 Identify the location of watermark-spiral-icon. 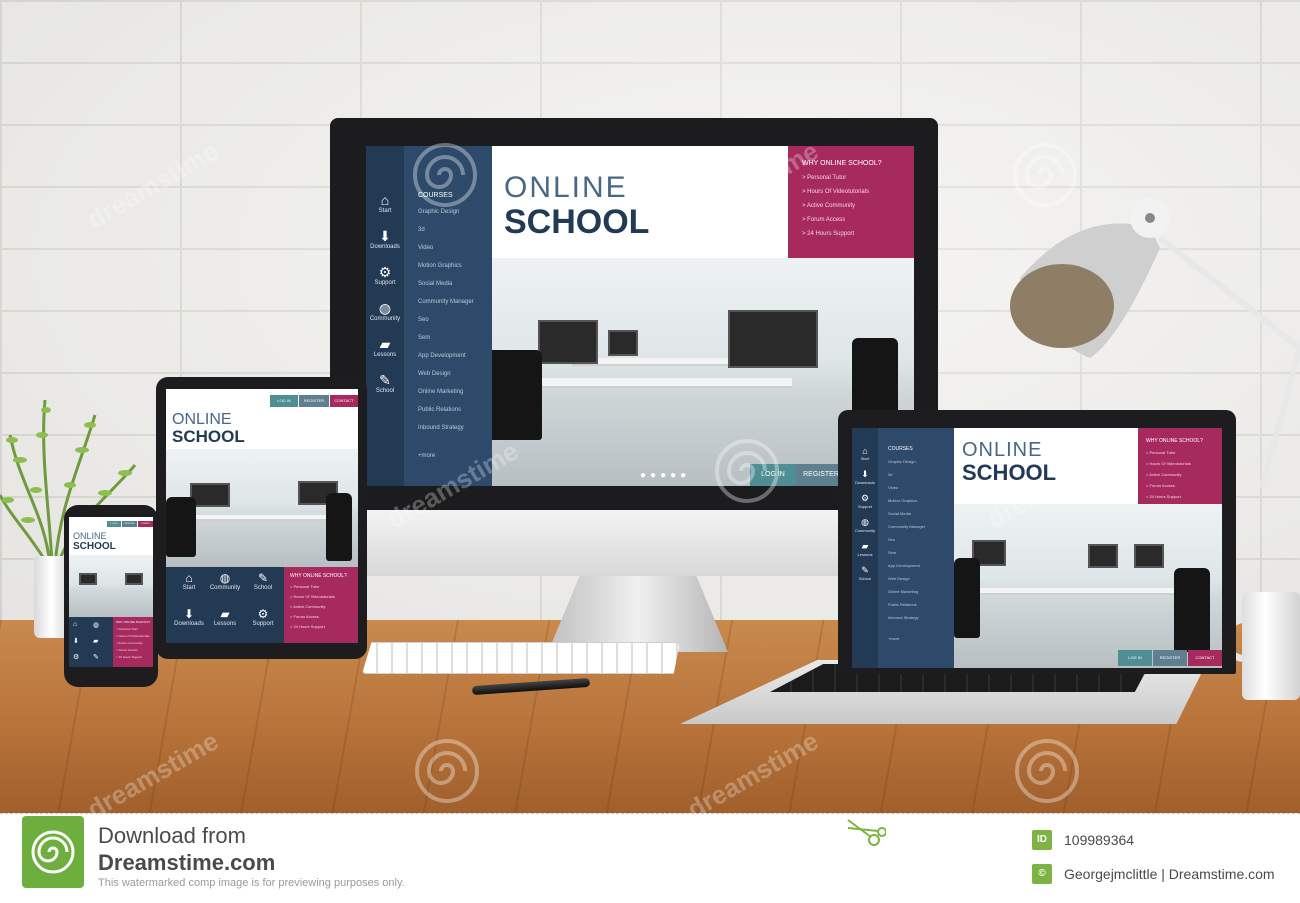
(447, 771).